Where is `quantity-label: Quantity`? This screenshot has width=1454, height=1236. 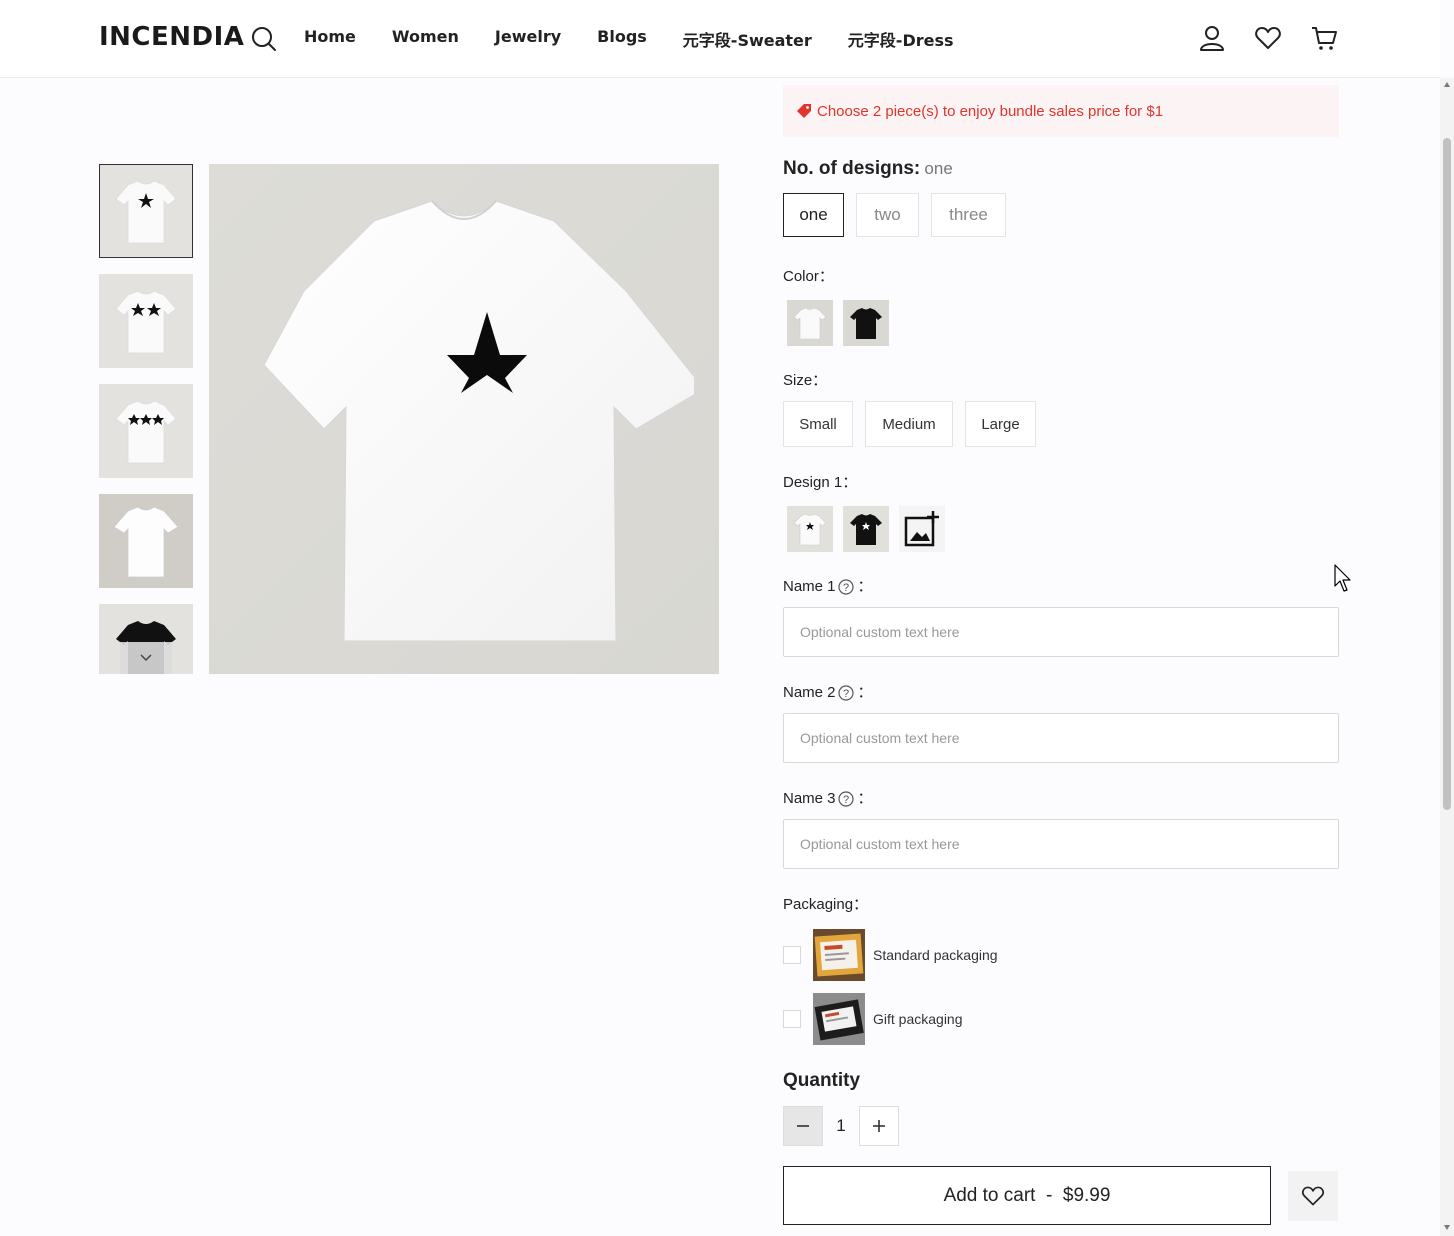
quantity-label: Quantity is located at coordinates (822, 1080).